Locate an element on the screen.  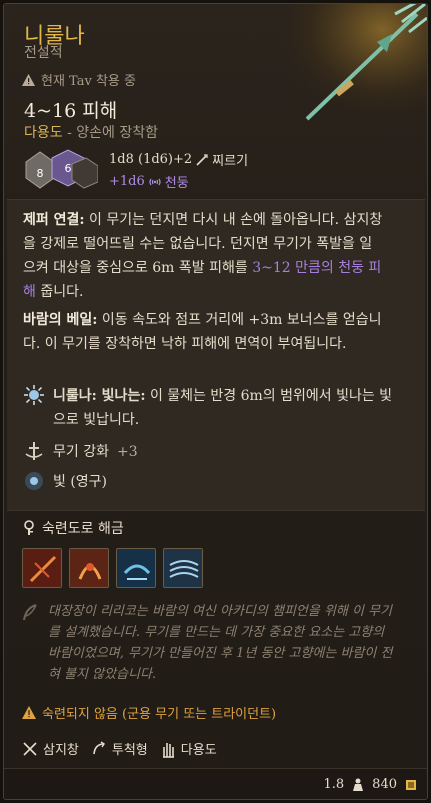
price-value: 840 is located at coordinates (384, 784).